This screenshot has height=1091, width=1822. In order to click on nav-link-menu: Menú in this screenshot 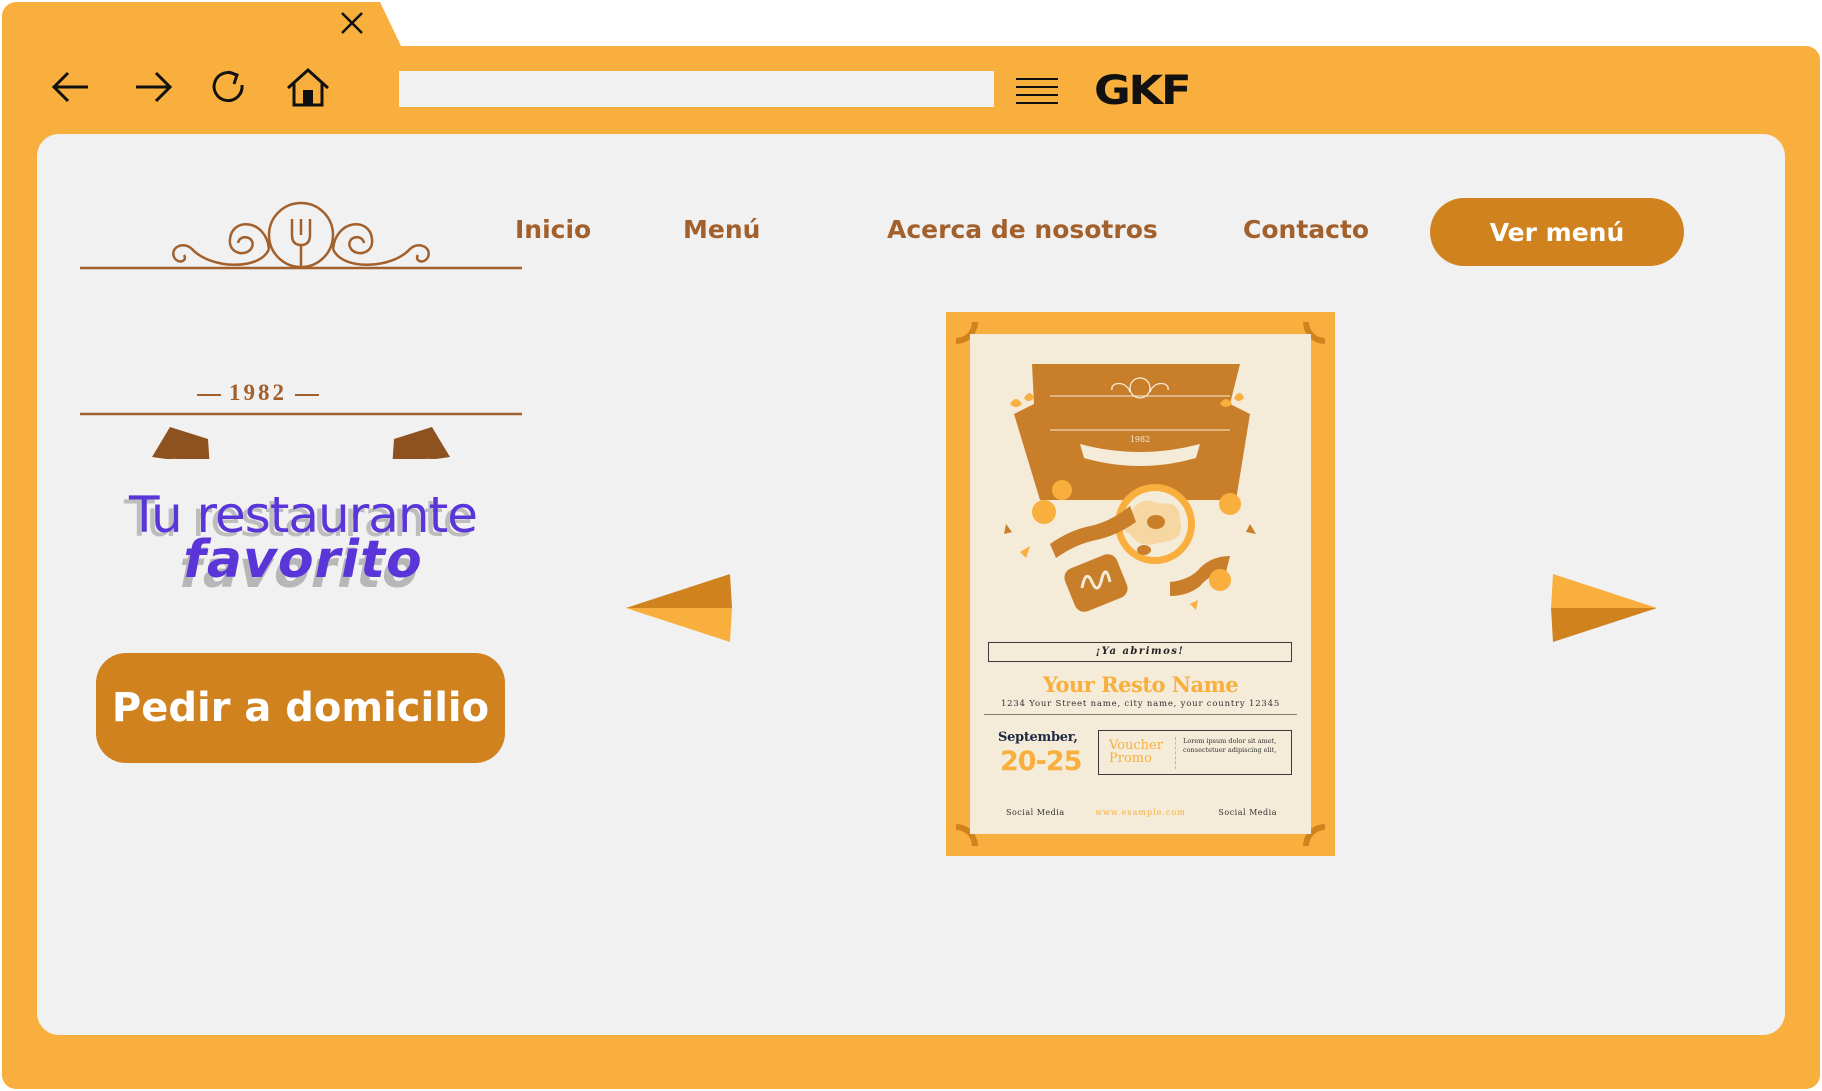, I will do `click(721, 230)`.